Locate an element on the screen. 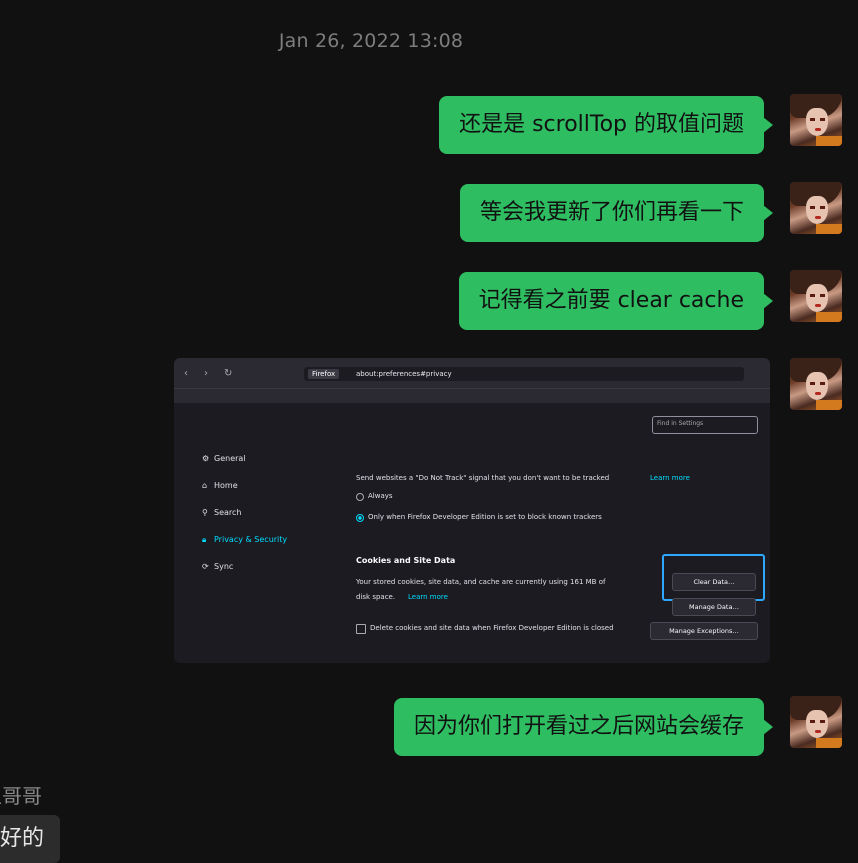 This screenshot has width=858, height=863. nav-sync: ⟳ Sync is located at coordinates (218, 566).